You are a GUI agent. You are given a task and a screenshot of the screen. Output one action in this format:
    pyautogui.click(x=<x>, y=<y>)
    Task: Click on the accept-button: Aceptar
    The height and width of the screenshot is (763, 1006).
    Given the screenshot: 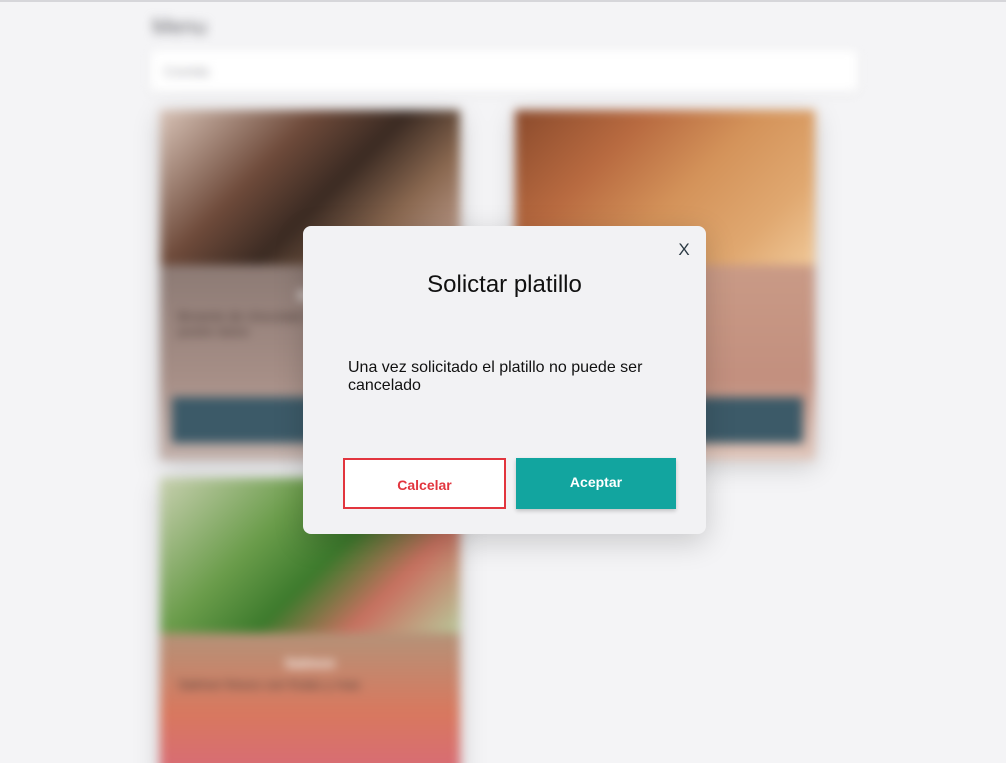 What is the action you would take?
    pyautogui.click(x=596, y=483)
    